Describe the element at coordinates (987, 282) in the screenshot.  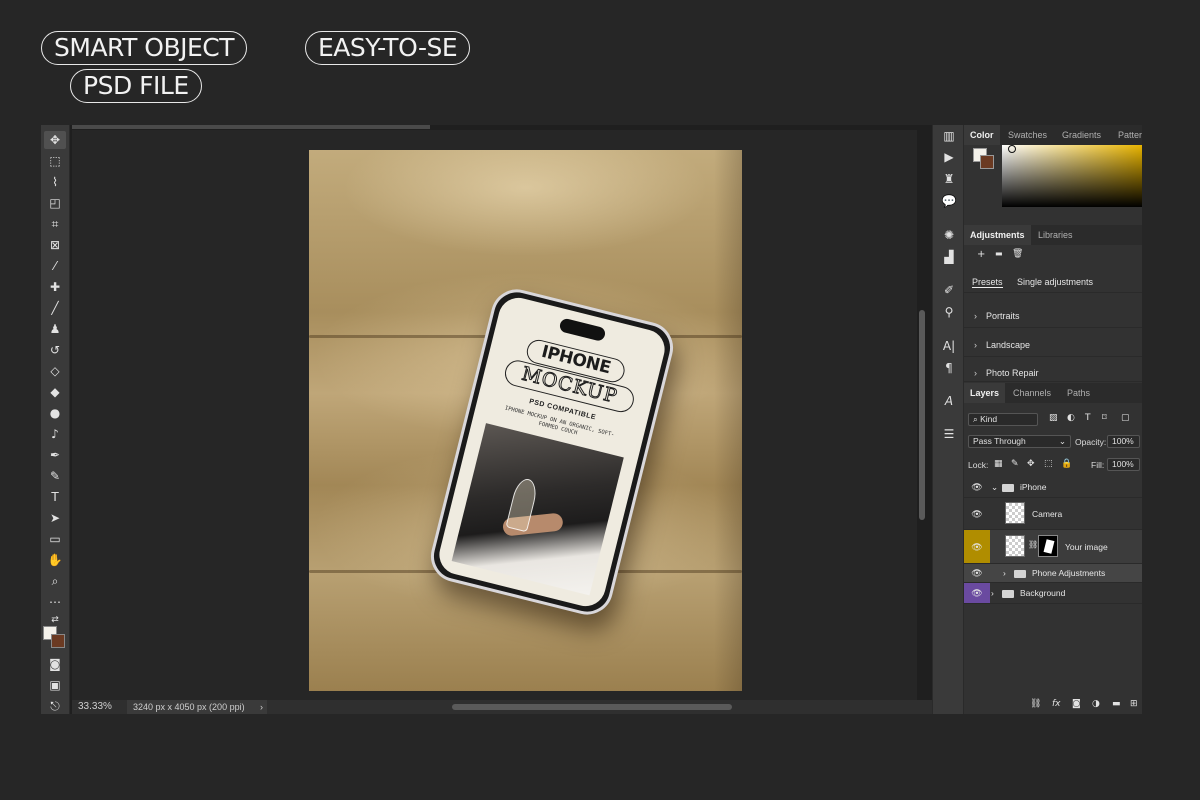
I see `subtab-presets: Presets` at that location.